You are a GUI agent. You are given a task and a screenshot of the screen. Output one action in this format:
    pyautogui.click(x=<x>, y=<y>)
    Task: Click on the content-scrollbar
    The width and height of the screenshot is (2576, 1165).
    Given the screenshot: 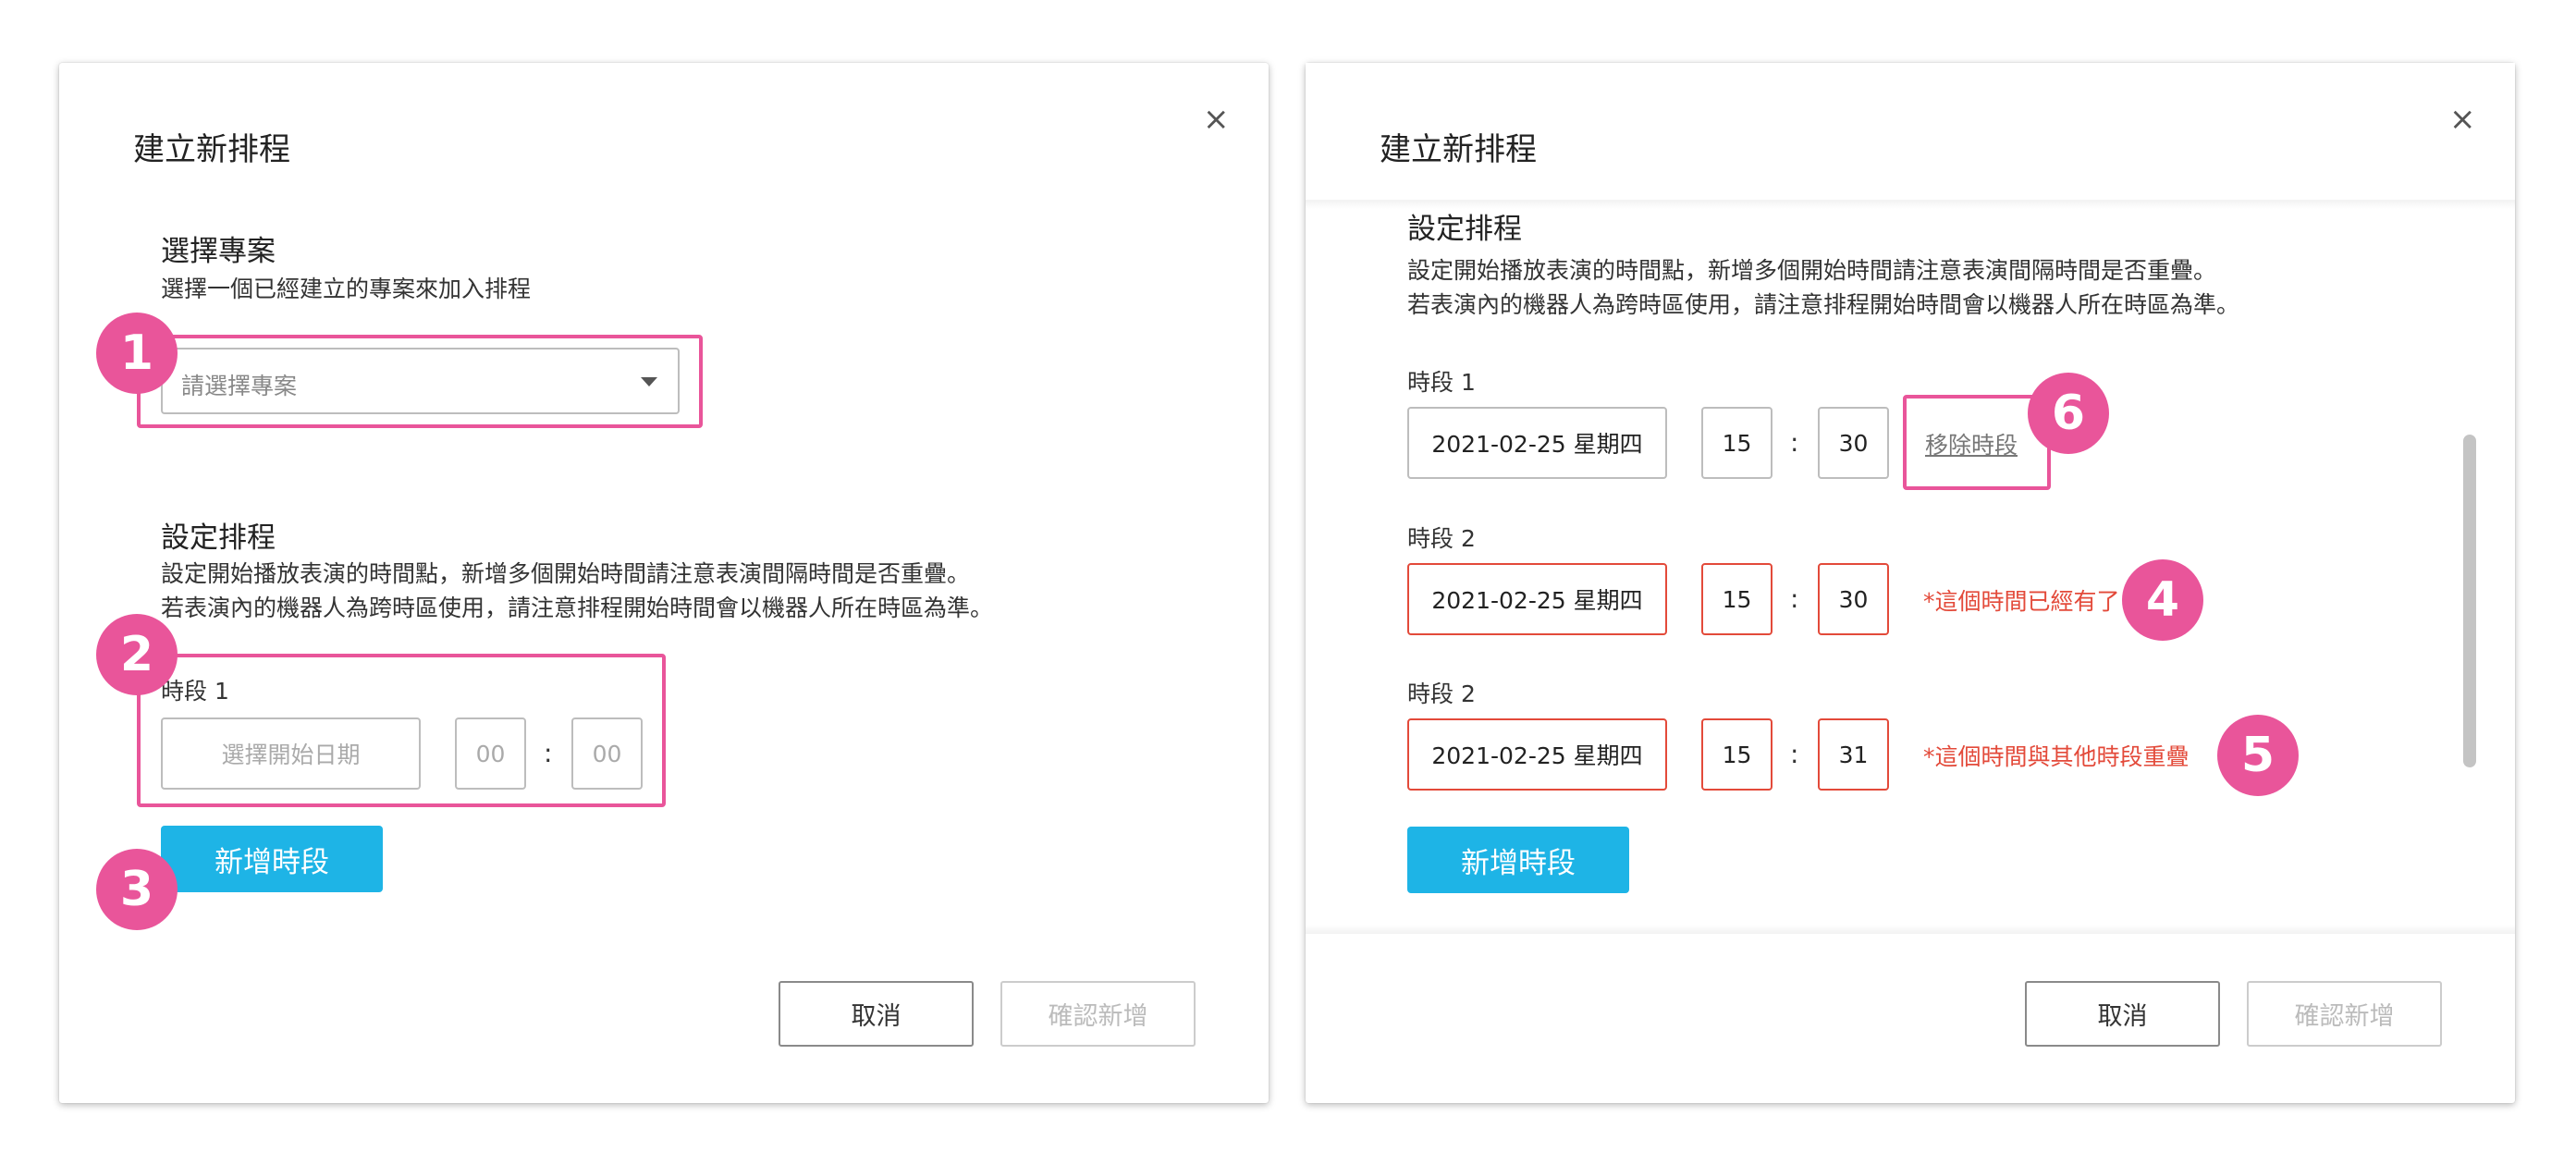 What is the action you would take?
    pyautogui.click(x=2470, y=601)
    